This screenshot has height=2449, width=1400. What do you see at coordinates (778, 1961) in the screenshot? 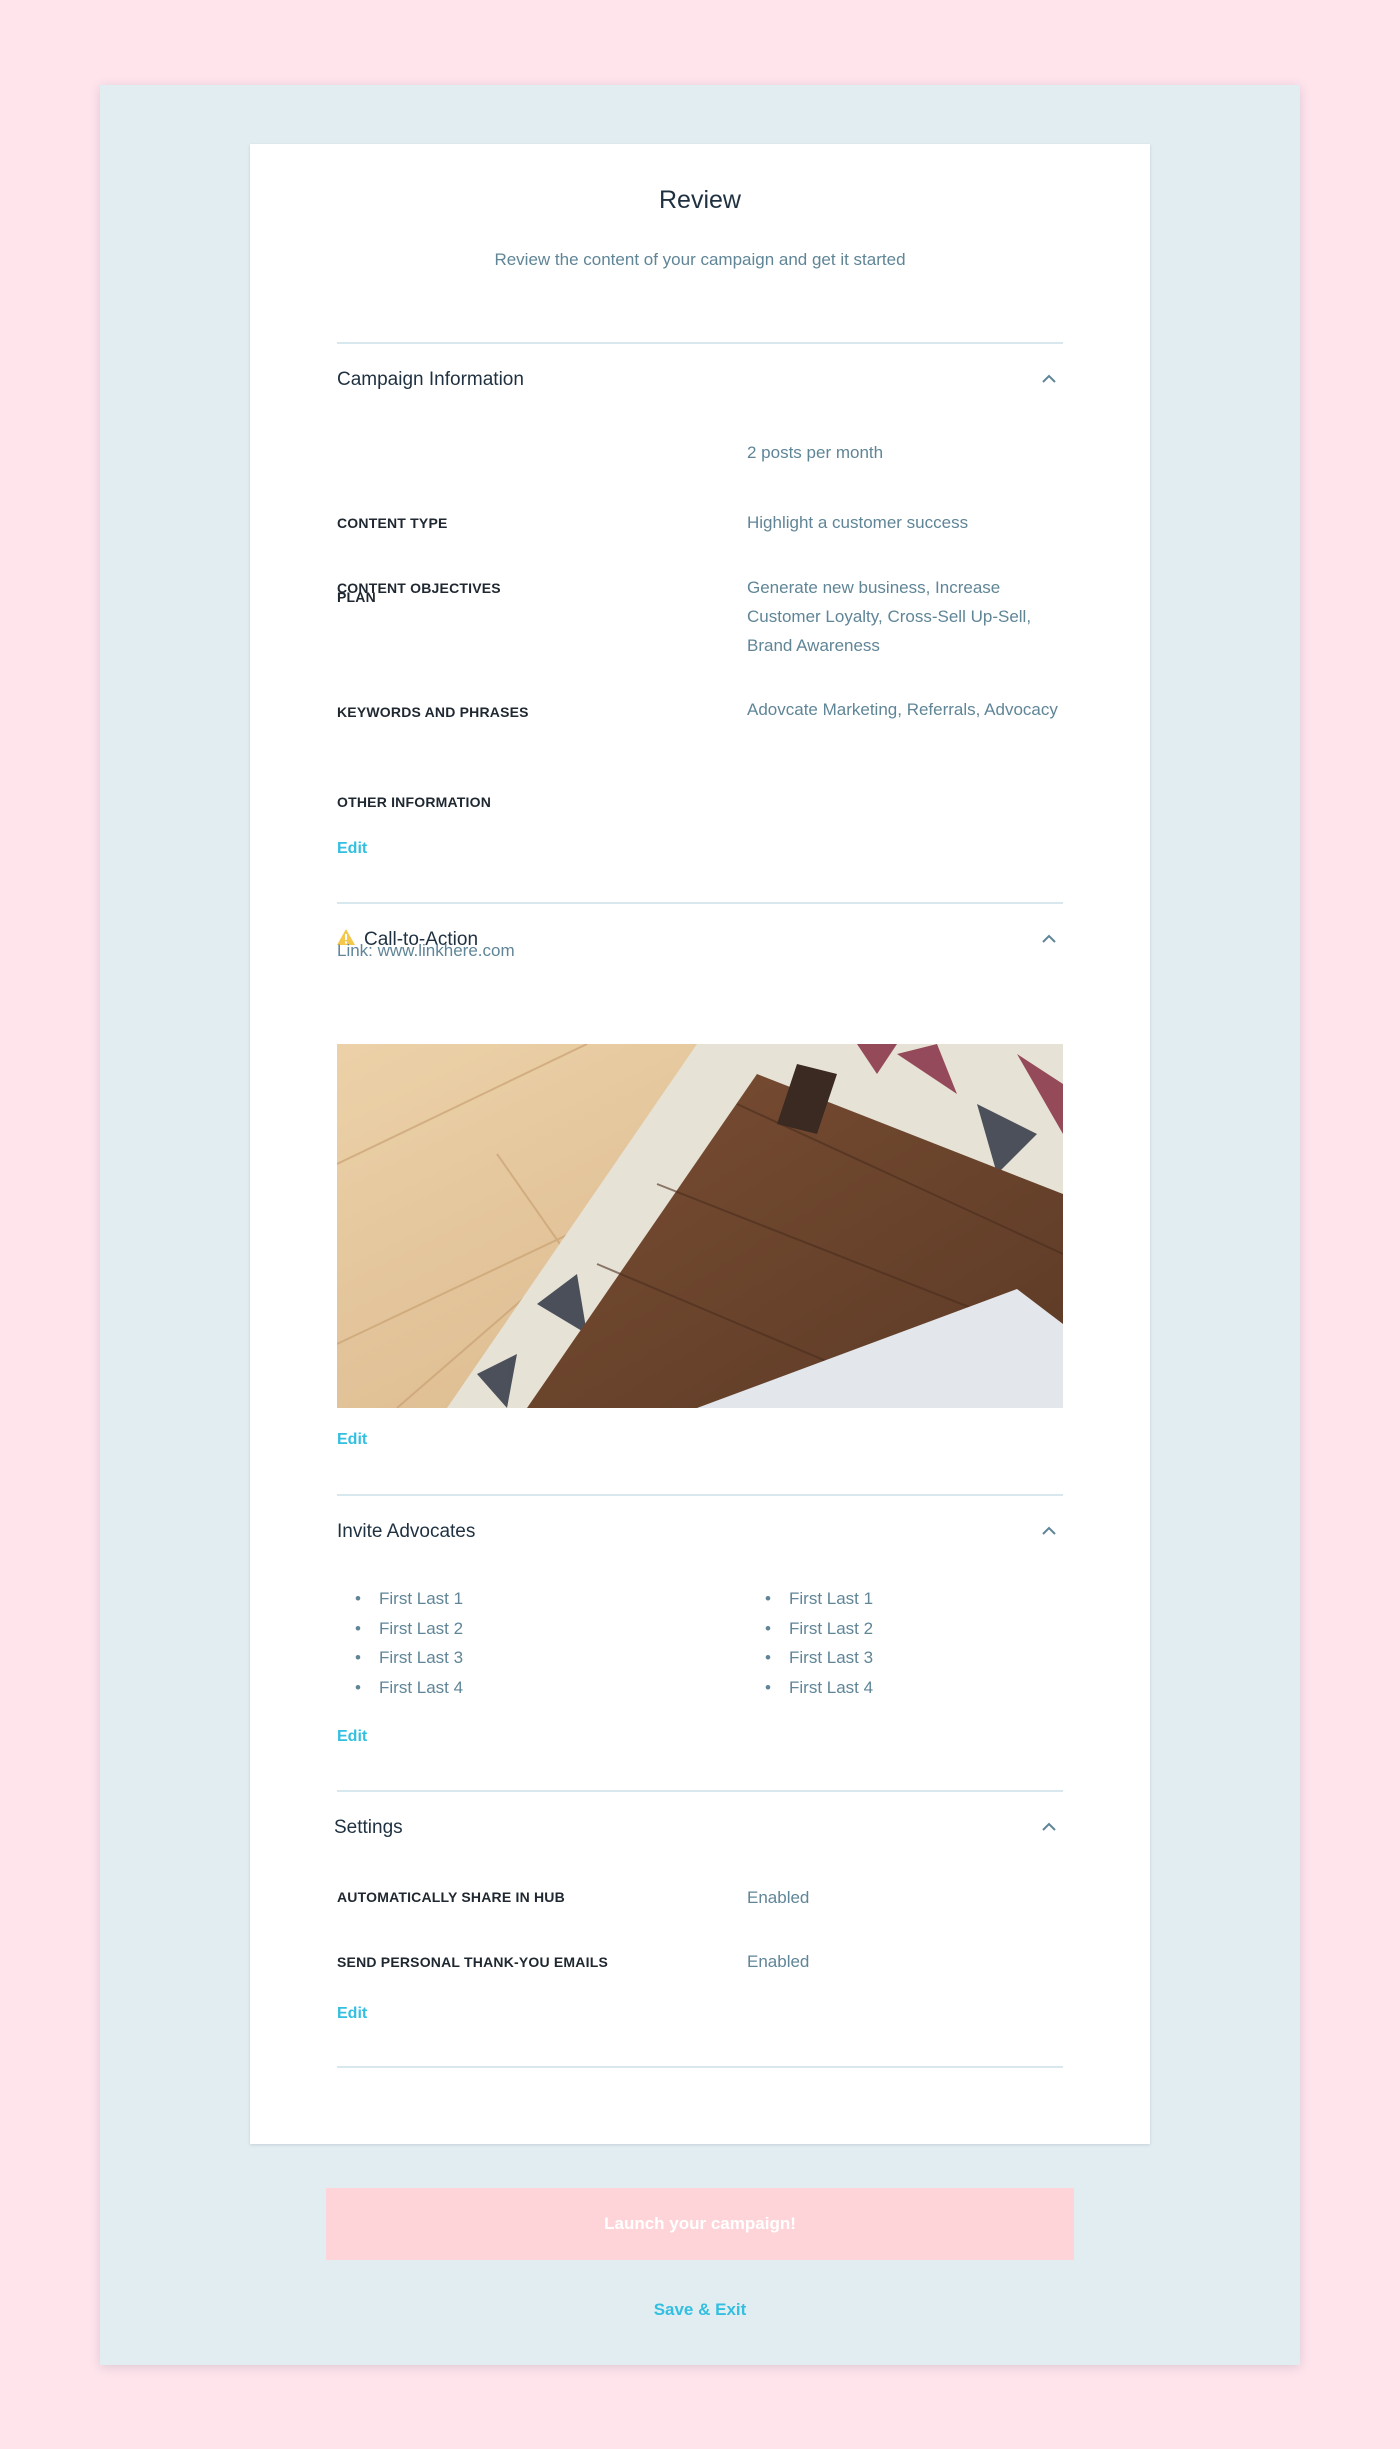
I see `thank-you-emails-value: Enabled` at bounding box center [778, 1961].